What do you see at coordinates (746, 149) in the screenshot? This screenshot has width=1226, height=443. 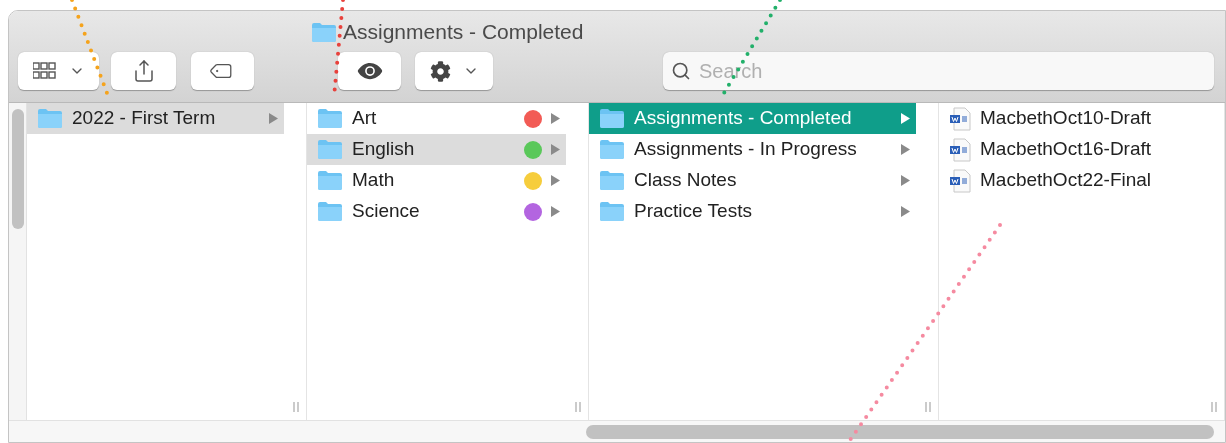 I see `file-name: Assignments - In Progress` at bounding box center [746, 149].